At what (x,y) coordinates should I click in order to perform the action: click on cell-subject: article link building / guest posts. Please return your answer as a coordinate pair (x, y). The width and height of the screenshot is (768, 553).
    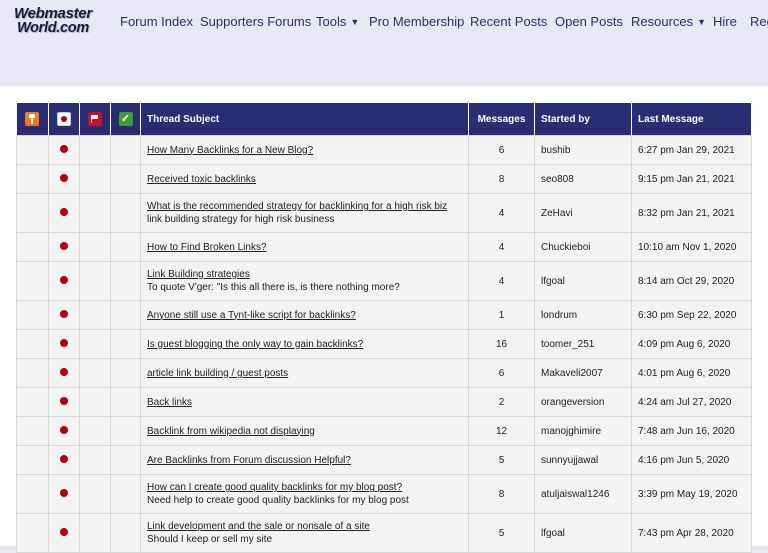
    Looking at the image, I should click on (304, 373).